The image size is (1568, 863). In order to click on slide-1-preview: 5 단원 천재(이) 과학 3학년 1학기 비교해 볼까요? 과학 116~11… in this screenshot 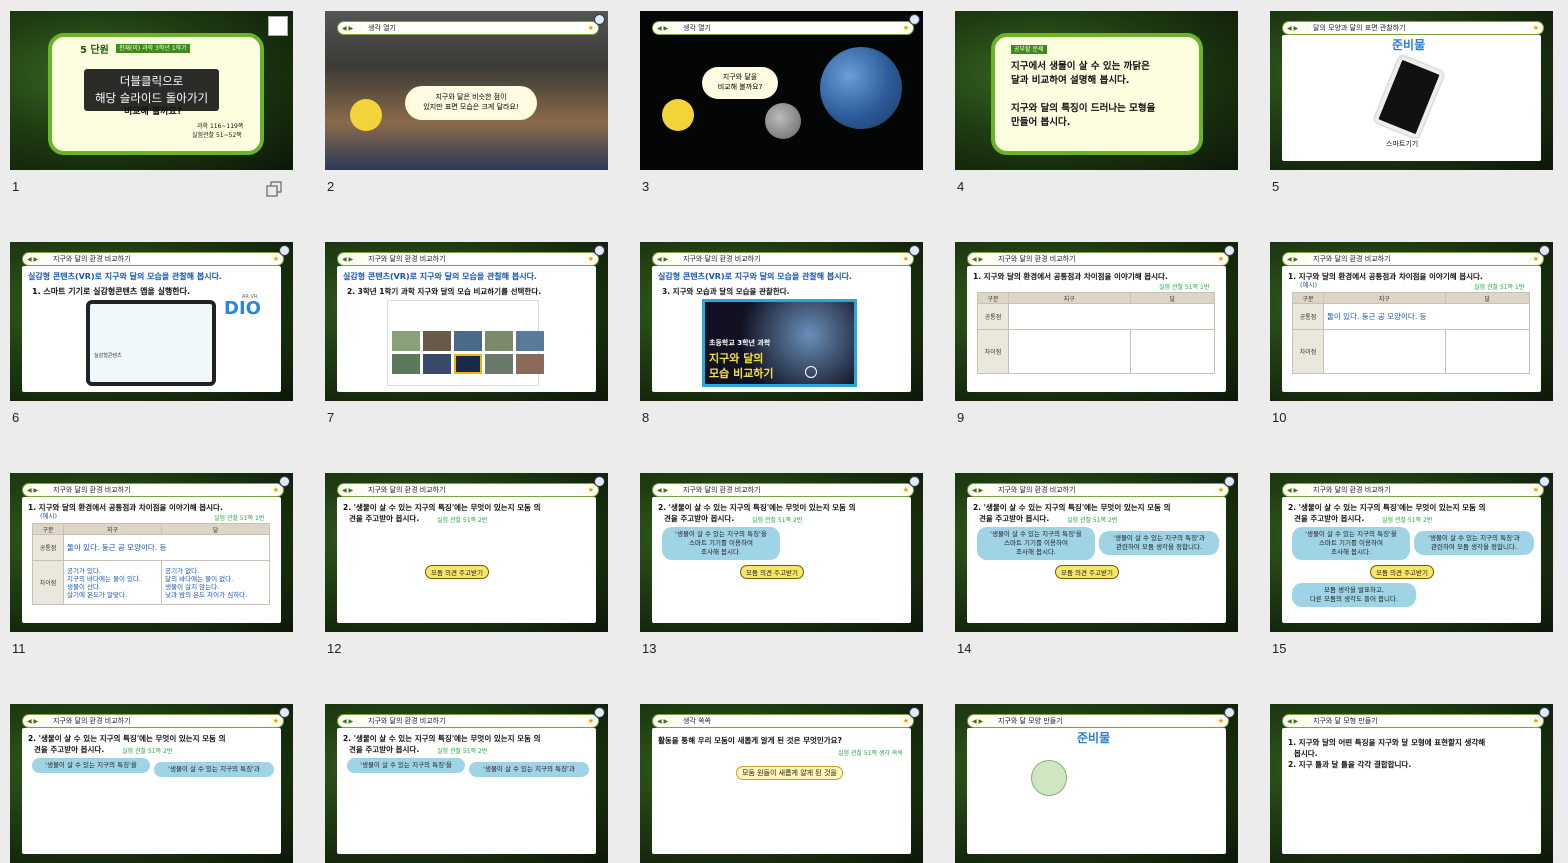, I will do `click(151, 90)`.